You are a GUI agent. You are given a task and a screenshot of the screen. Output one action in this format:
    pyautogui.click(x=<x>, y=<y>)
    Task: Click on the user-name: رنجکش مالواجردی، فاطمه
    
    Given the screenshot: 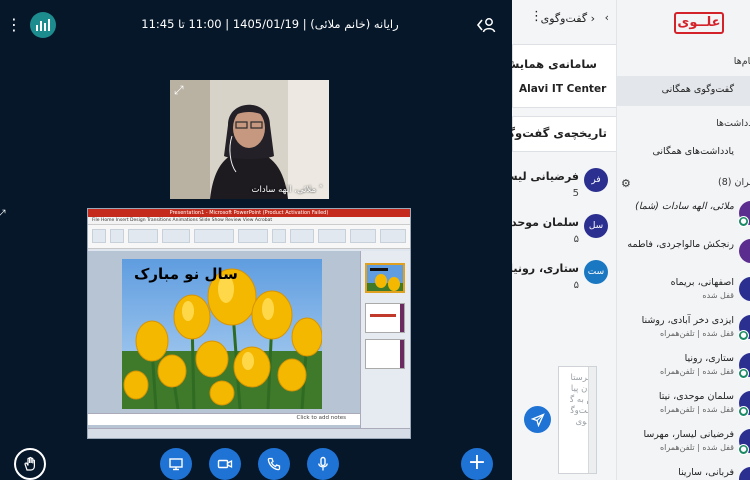 What is the action you would take?
    pyautogui.click(x=680, y=244)
    